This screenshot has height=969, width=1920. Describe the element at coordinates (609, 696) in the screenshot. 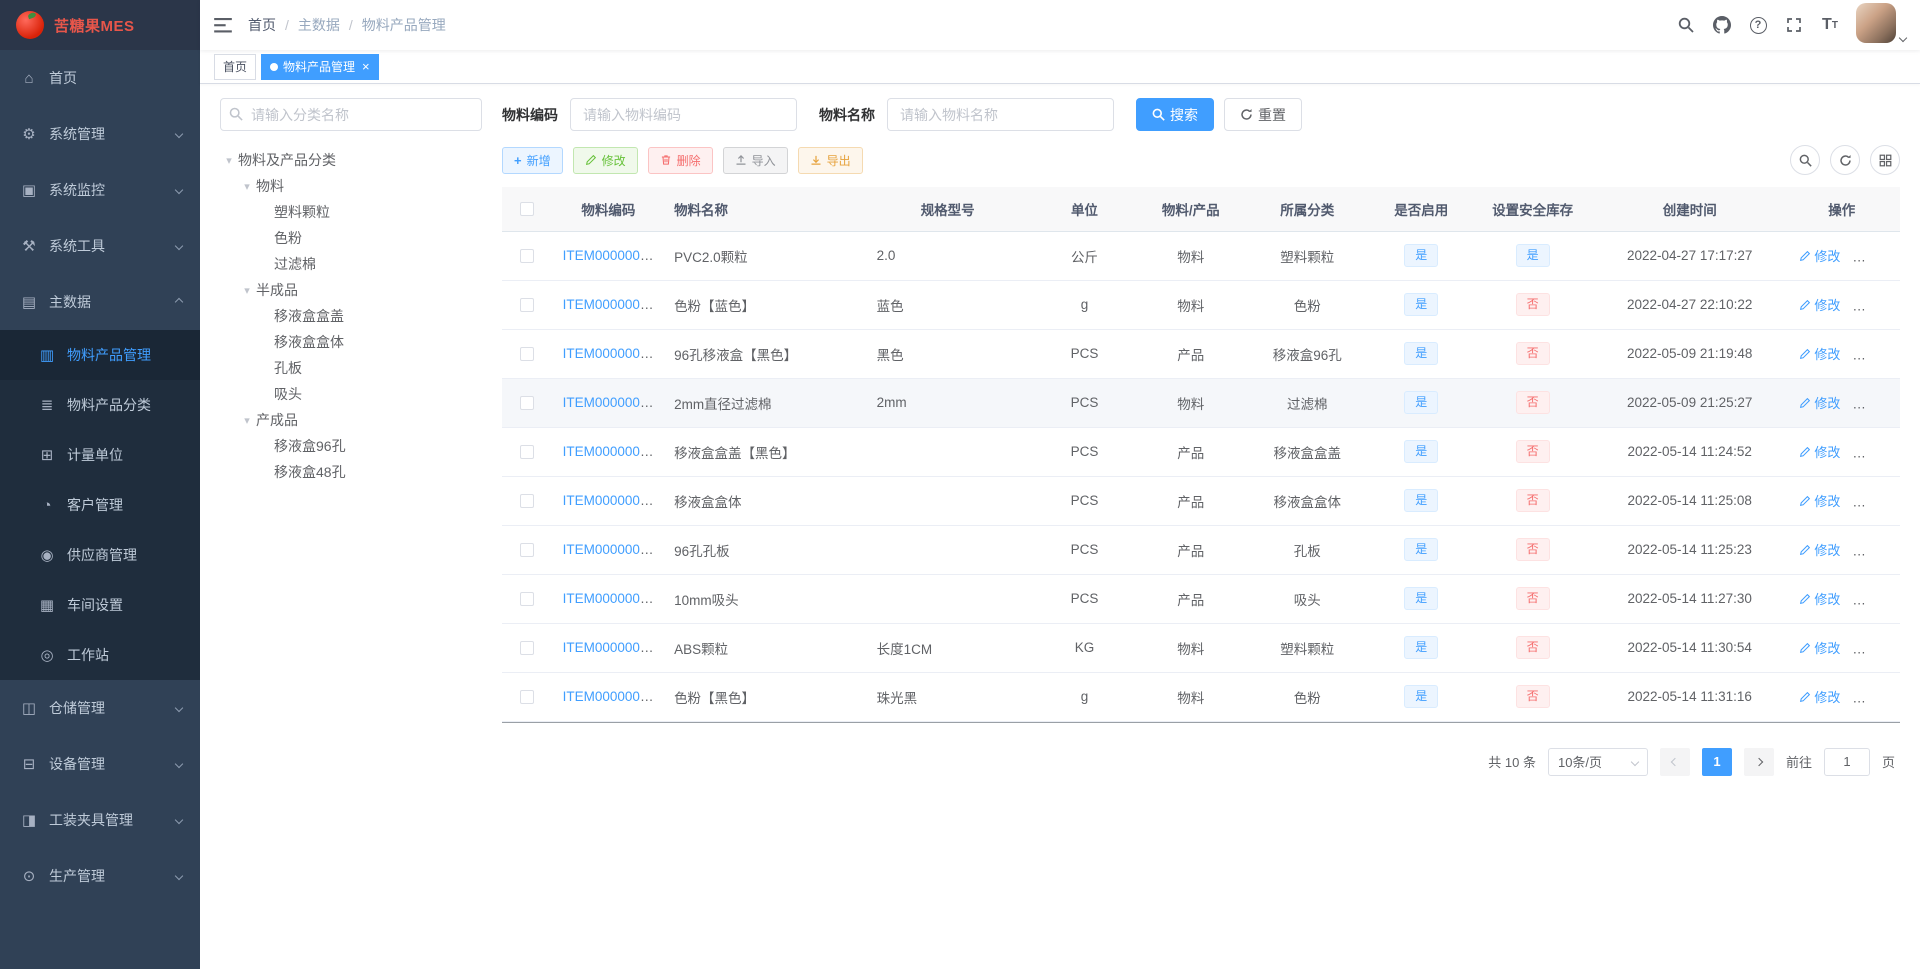

I see `material-code-link: ITEM00000056` at that location.